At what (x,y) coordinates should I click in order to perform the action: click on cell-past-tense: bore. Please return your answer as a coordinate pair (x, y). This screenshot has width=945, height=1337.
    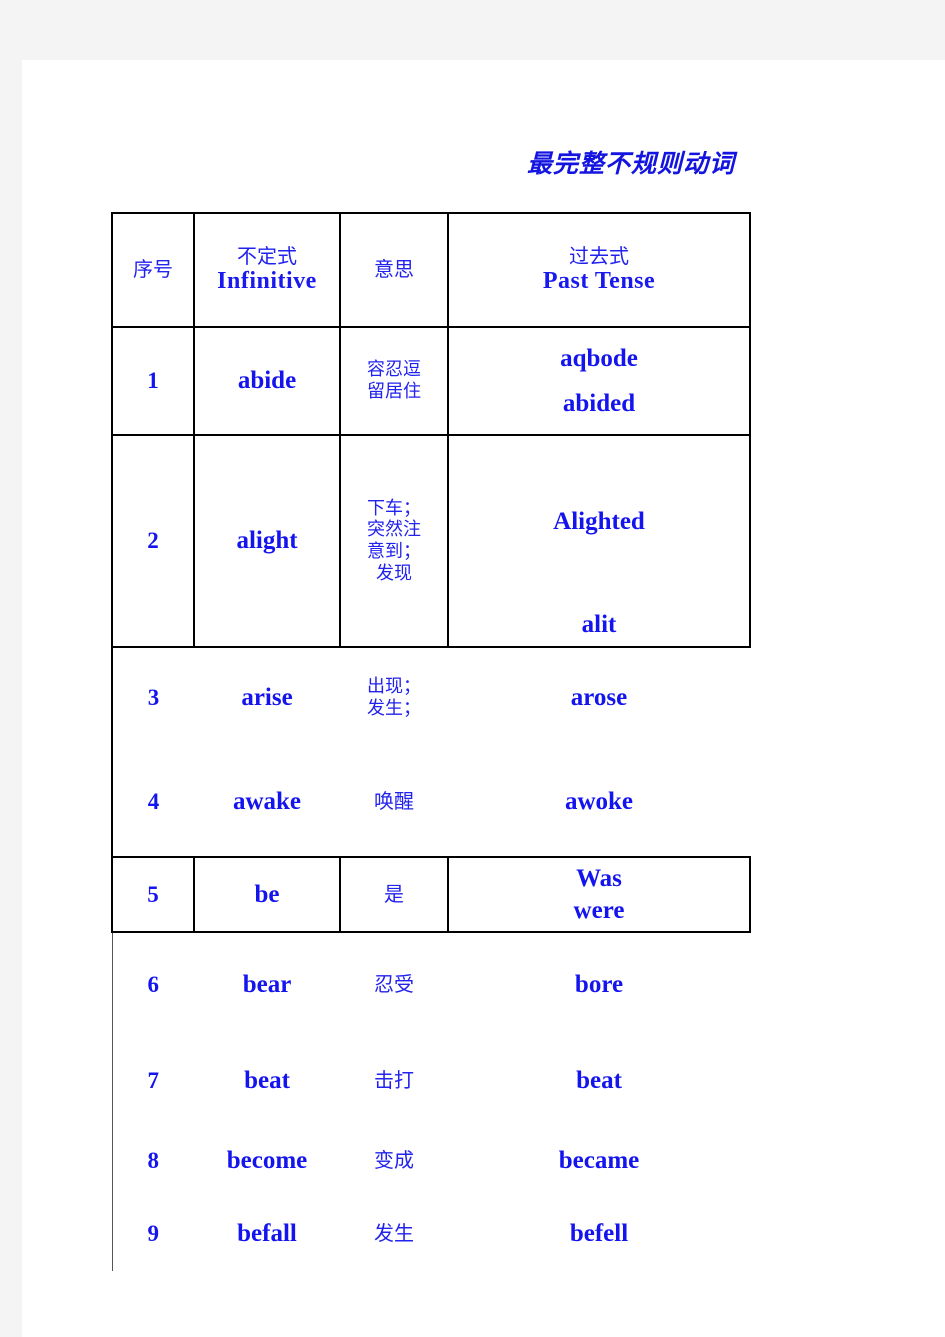
    Looking at the image, I should click on (599, 984).